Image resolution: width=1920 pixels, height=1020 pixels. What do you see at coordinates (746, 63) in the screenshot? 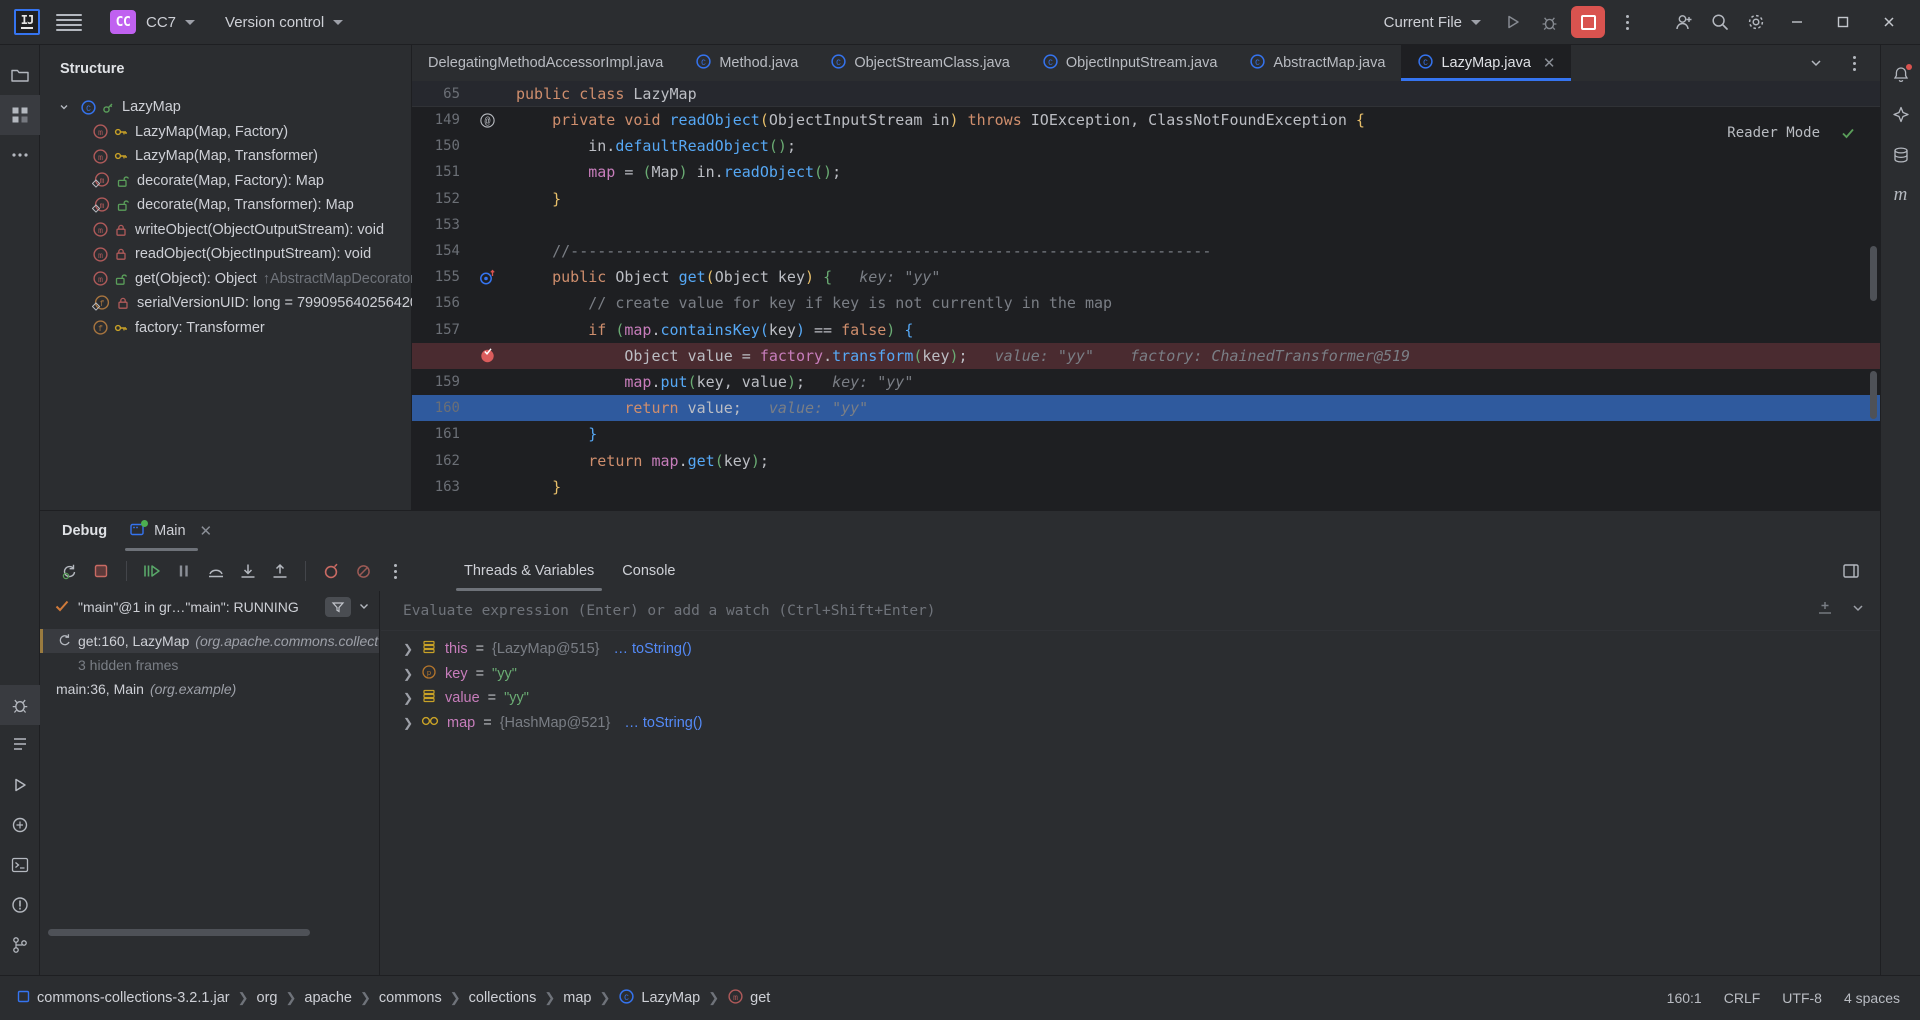
I see `editor-tab: C Method.java` at bounding box center [746, 63].